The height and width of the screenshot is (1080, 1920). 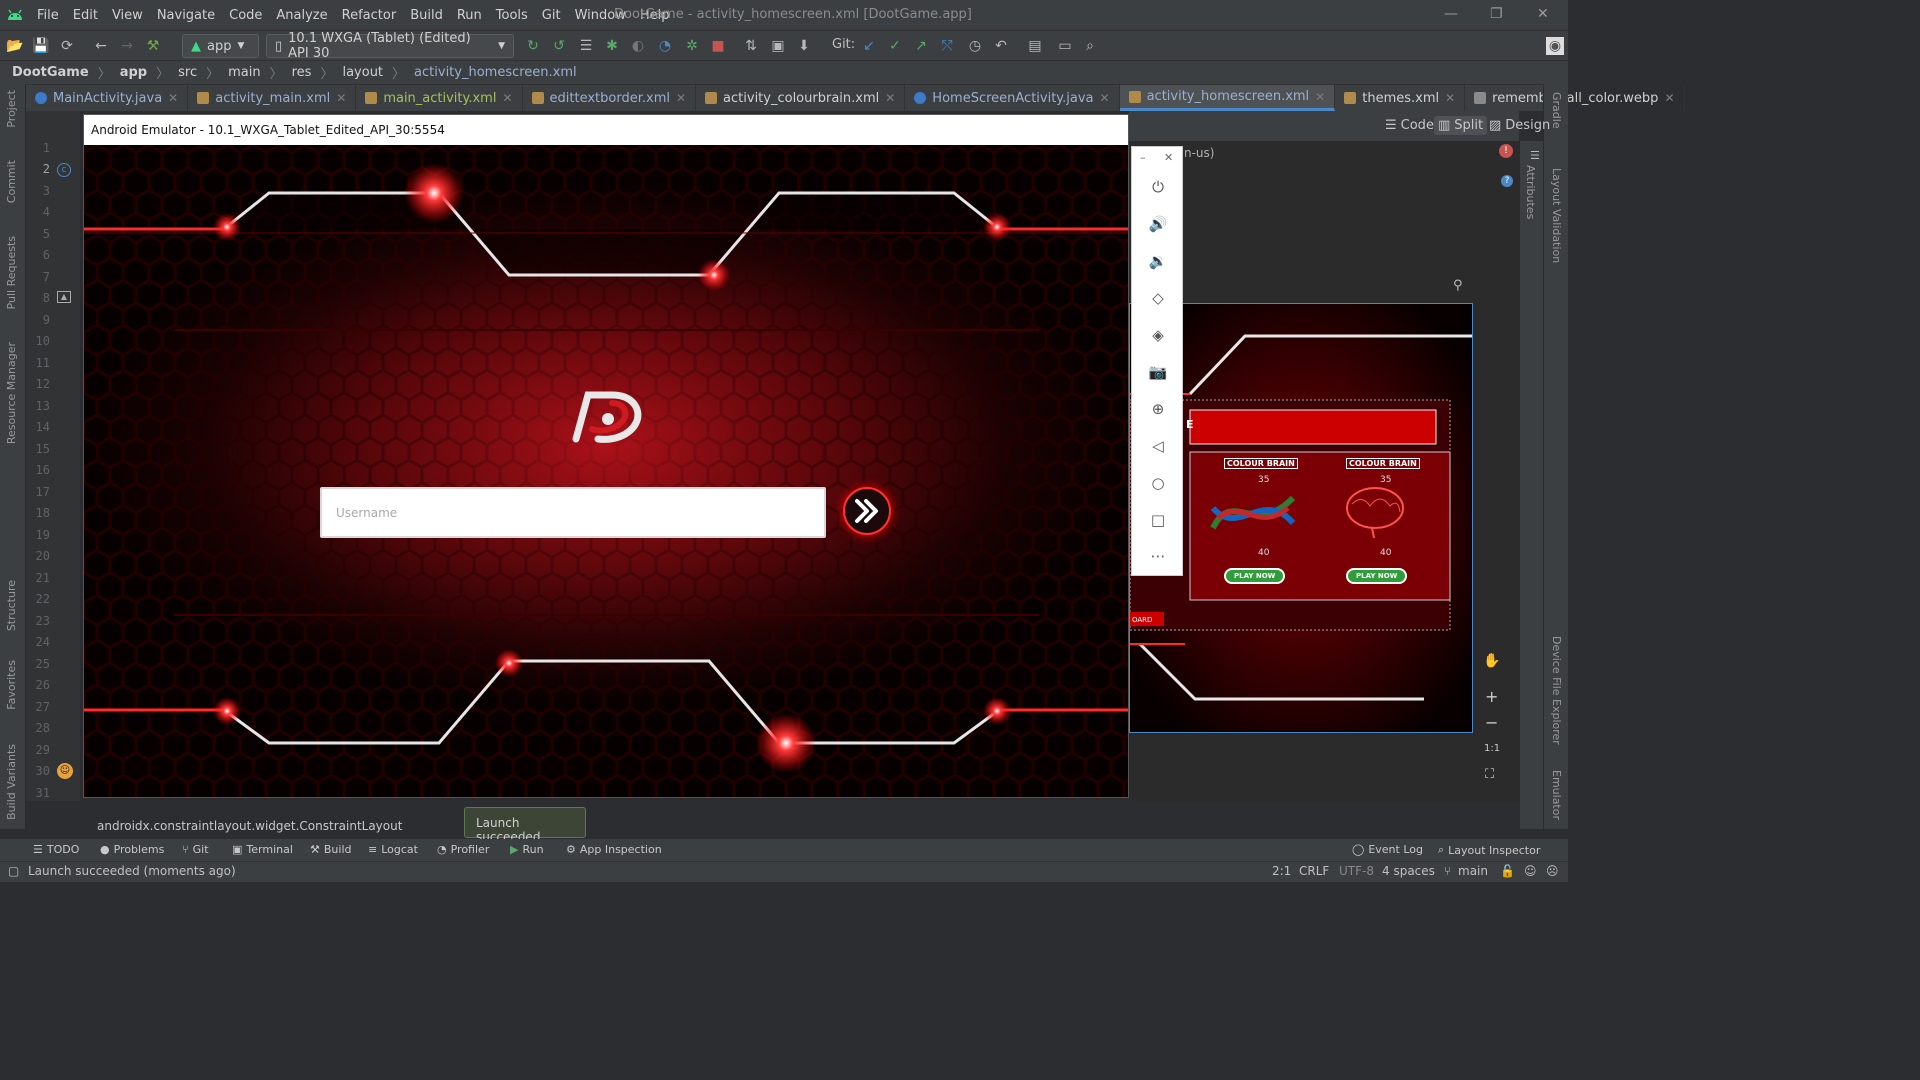 What do you see at coordinates (1035, 46) in the screenshot?
I see `project-structure-icon: ▤` at bounding box center [1035, 46].